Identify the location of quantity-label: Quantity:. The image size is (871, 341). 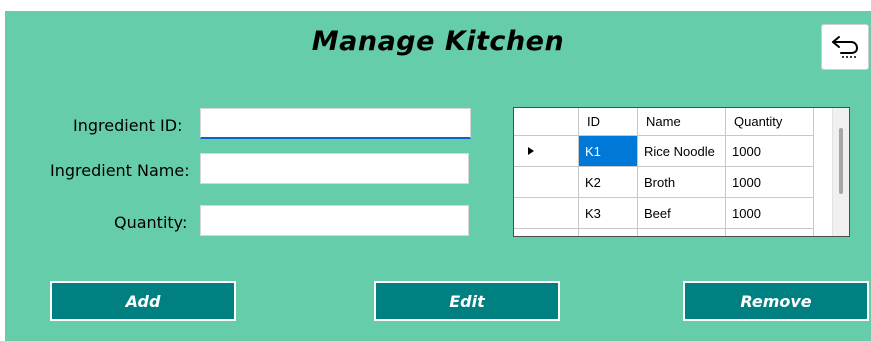
(151, 222).